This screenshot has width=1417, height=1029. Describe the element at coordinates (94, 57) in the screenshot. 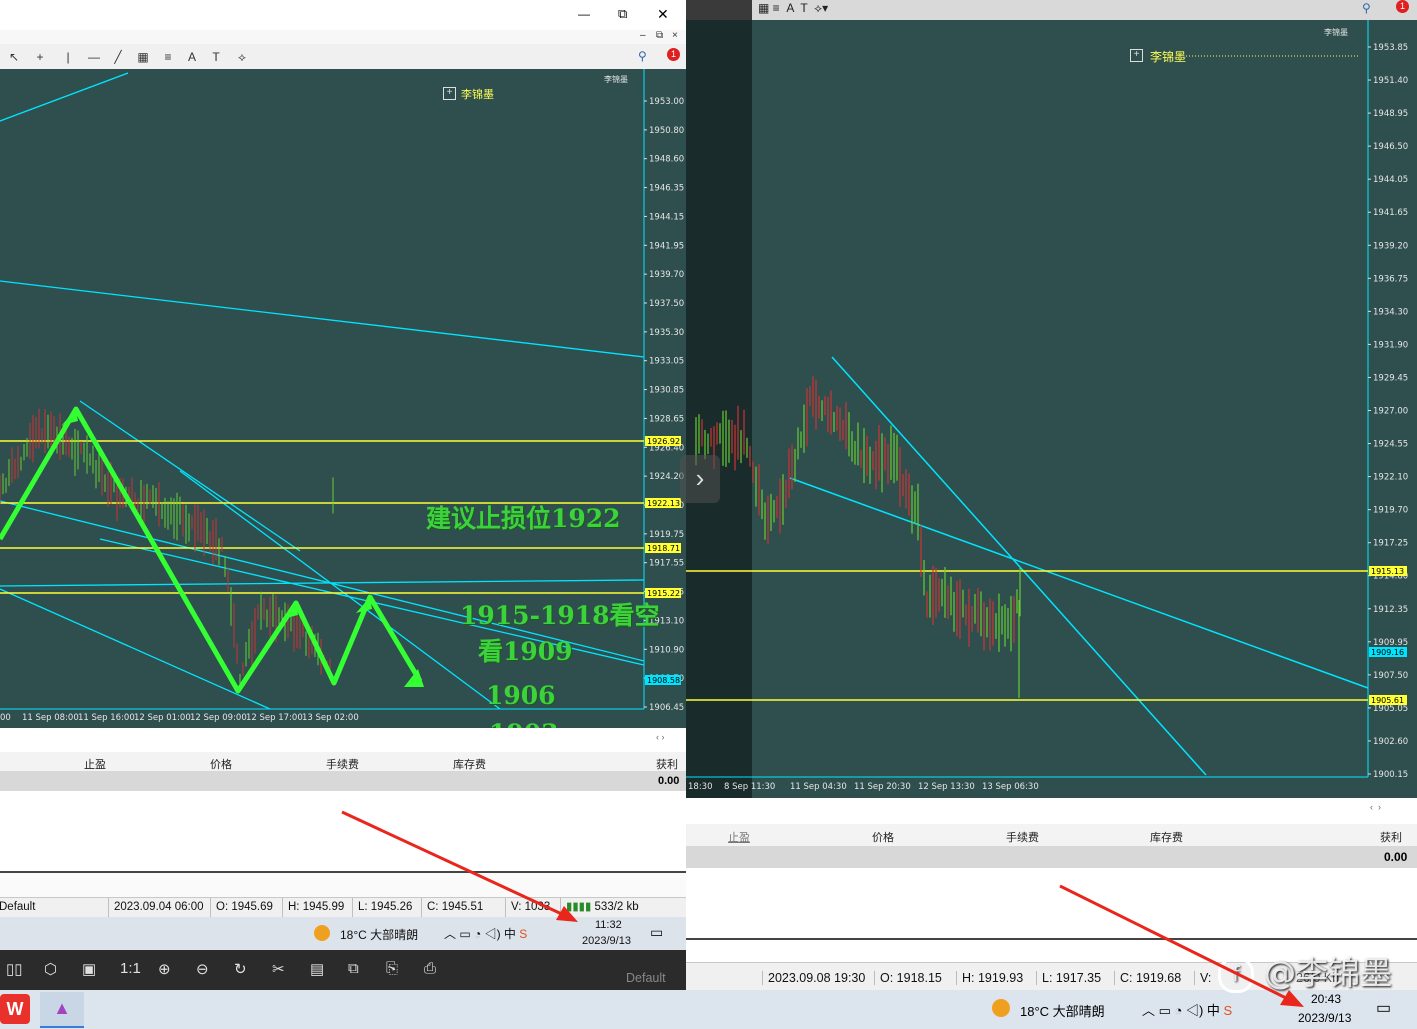

I see `horizontal-line-icon: —` at that location.